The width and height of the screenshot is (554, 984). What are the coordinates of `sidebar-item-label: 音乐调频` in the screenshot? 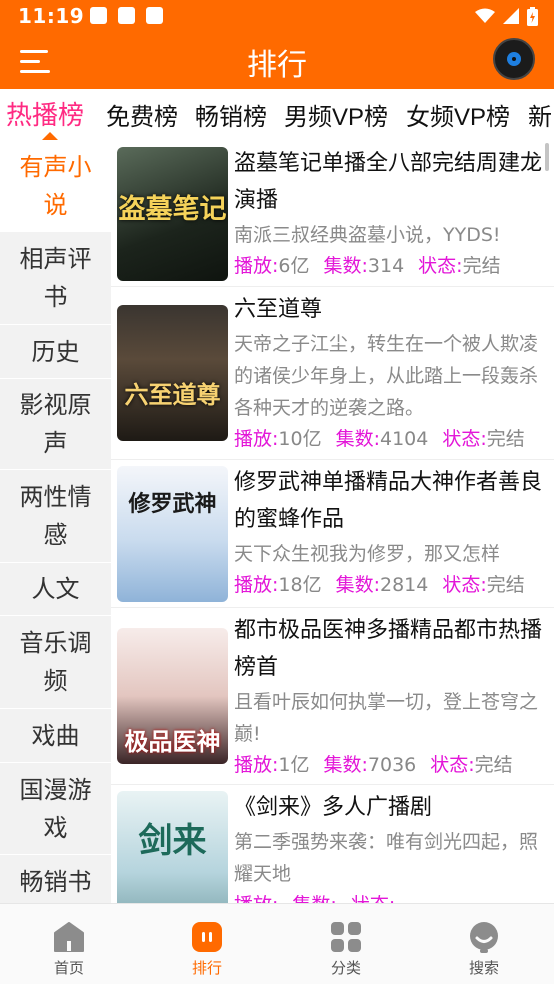 It's located at (55, 662).